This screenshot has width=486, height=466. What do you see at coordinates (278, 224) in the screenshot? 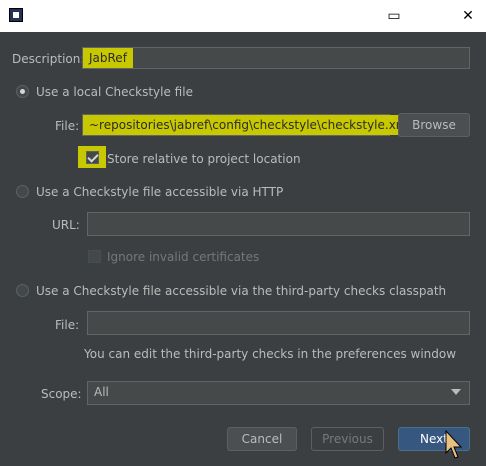
I see `url-field` at bounding box center [278, 224].